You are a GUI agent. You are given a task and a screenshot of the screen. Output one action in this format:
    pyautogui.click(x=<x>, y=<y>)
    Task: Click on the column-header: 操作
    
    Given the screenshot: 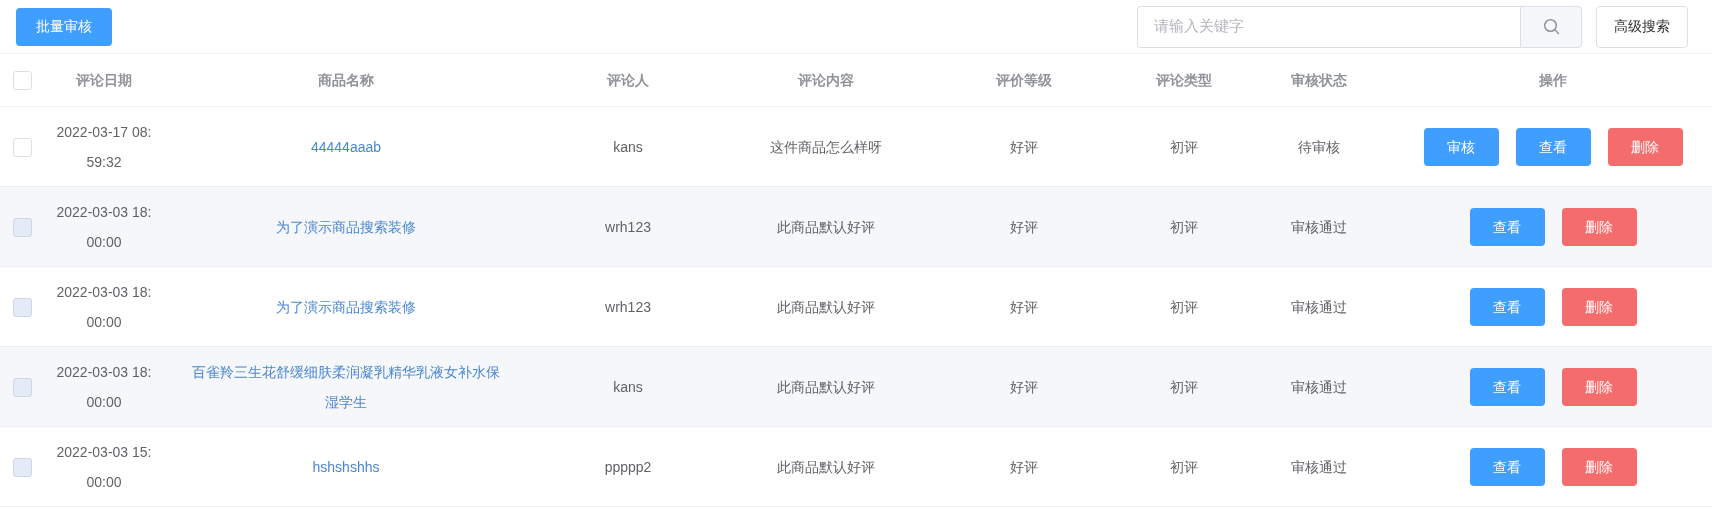 What is the action you would take?
    pyautogui.click(x=1553, y=79)
    